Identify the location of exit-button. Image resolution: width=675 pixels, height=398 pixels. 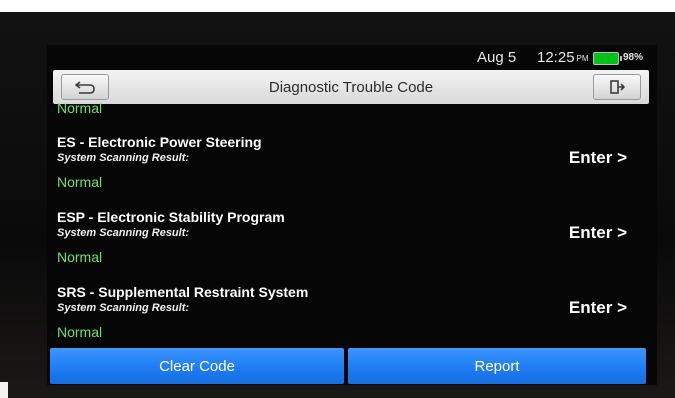
(617, 87).